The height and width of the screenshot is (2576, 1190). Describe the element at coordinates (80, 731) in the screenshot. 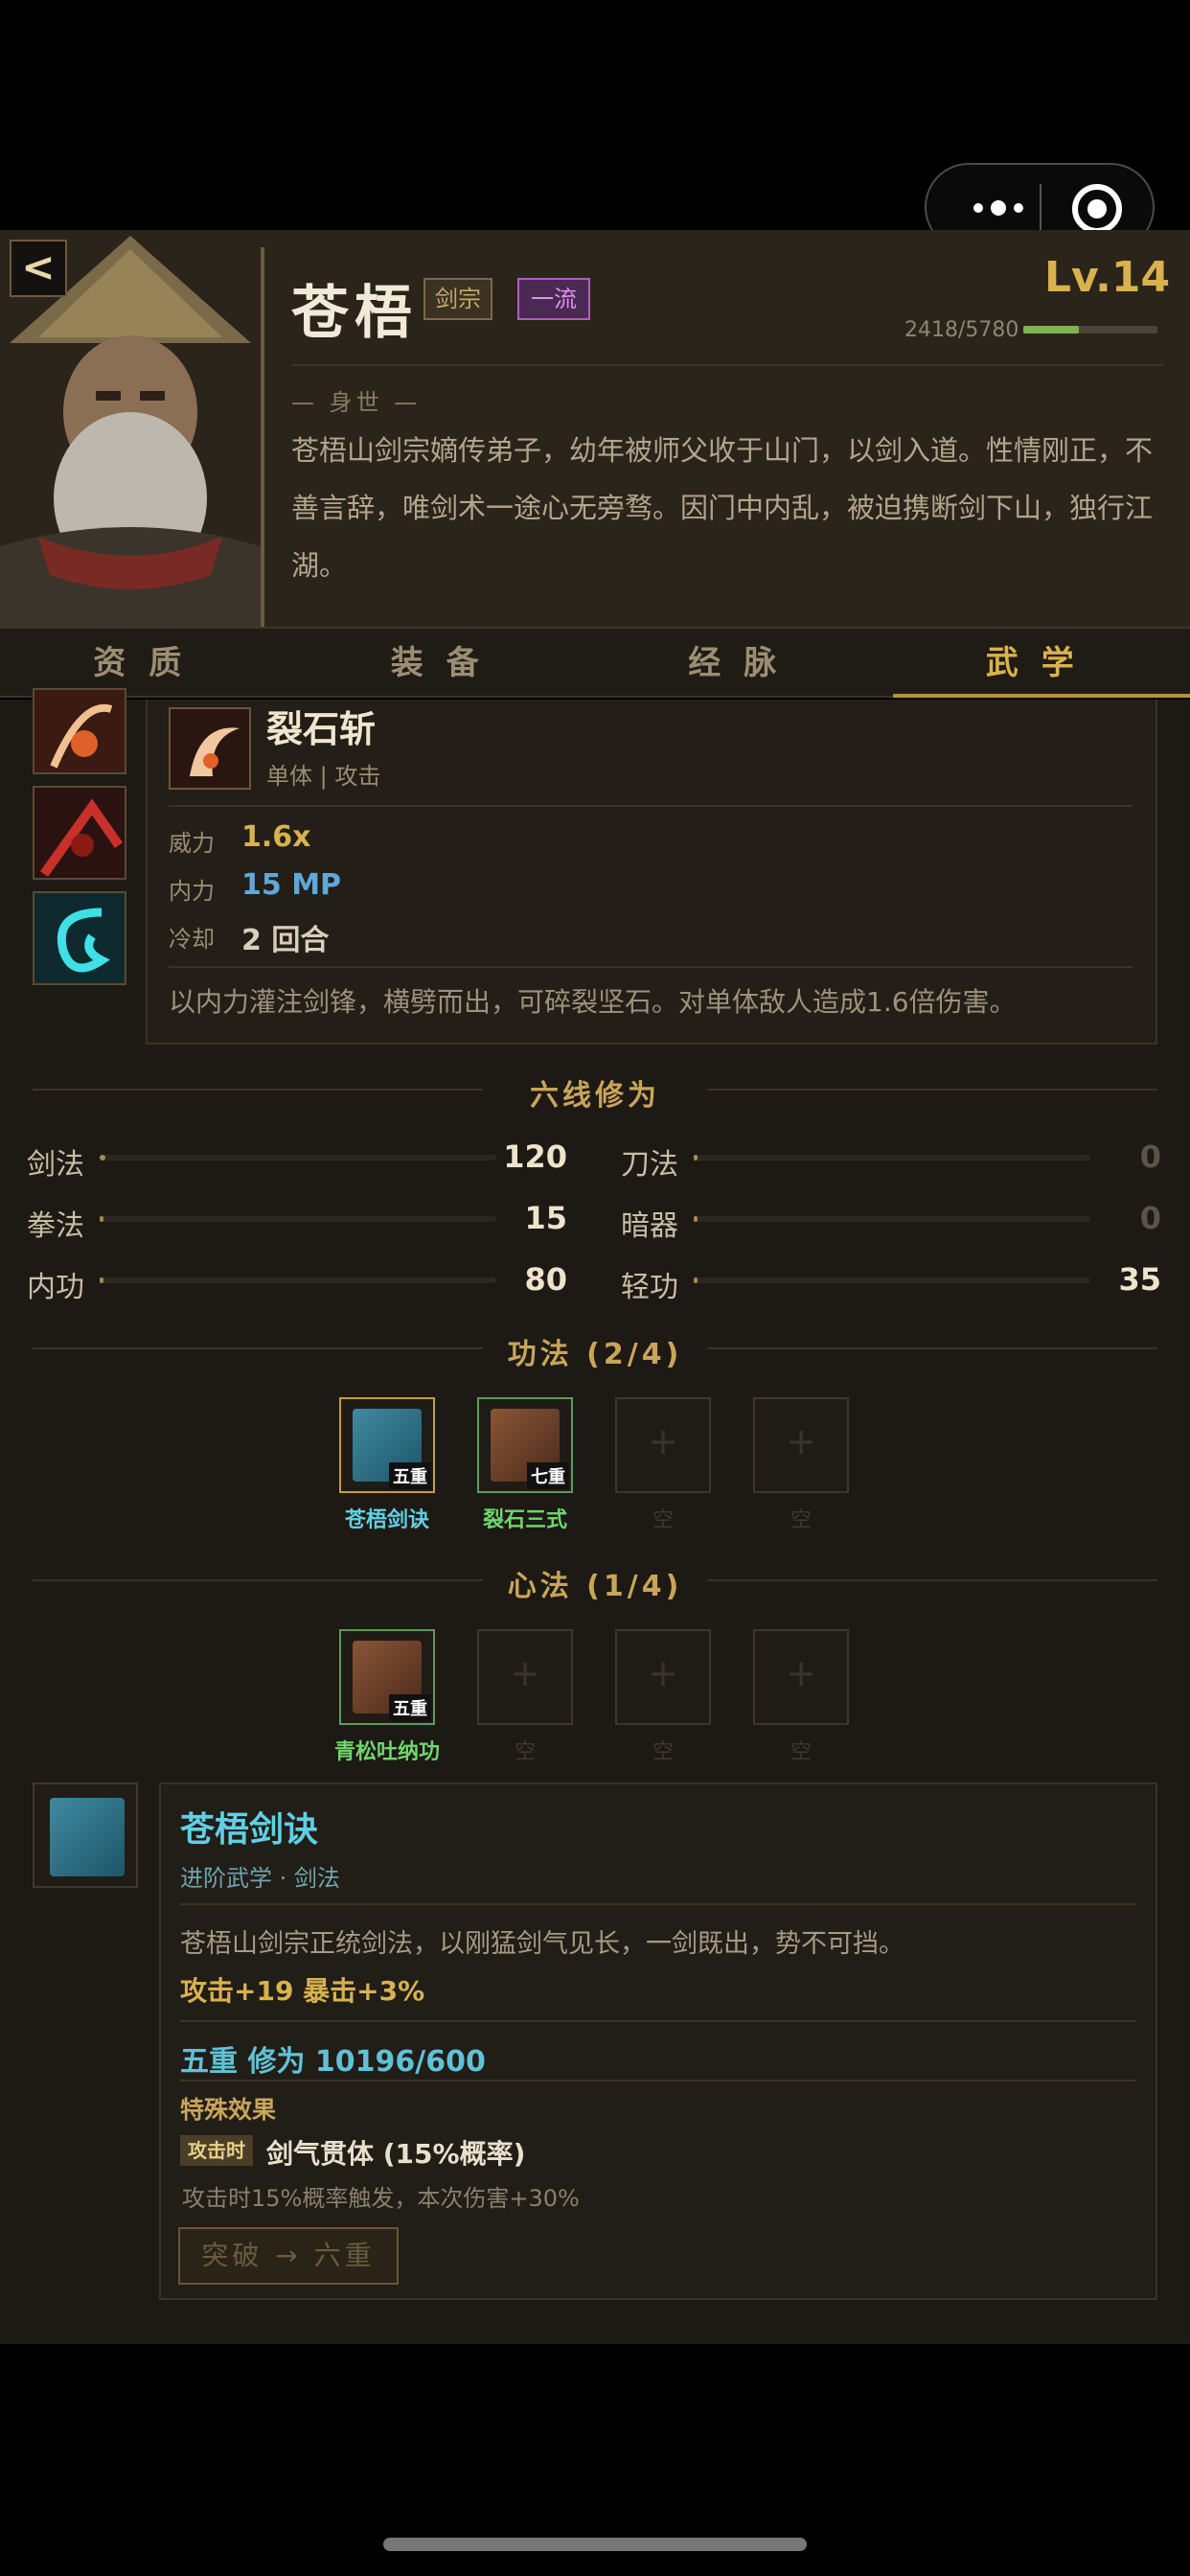

I see `skill-slot-slash` at that location.